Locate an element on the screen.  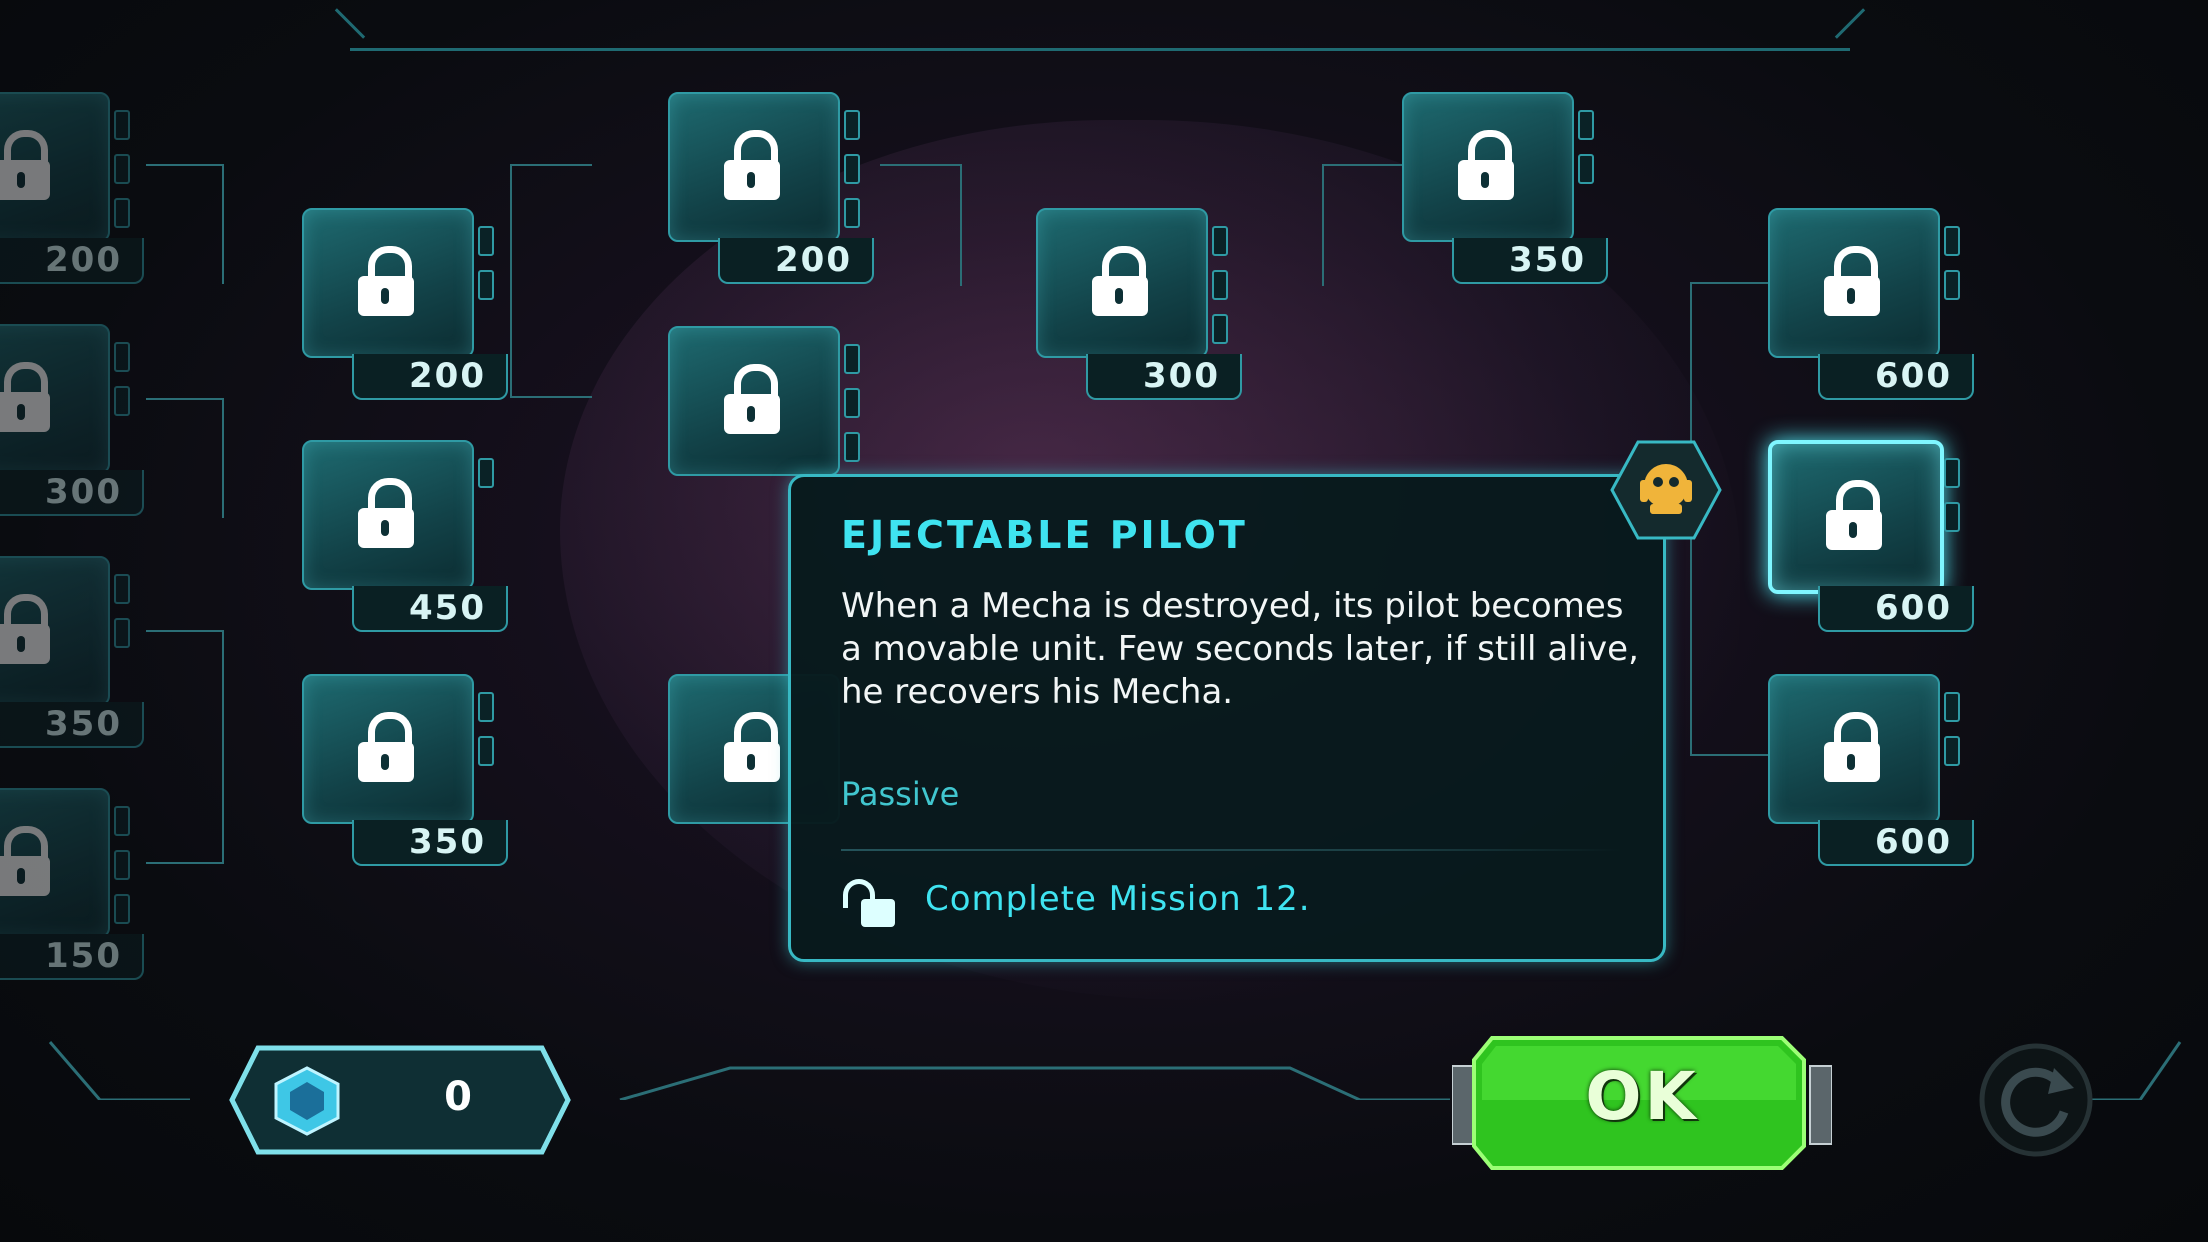
skill-node: 450 is located at coordinates (405, 536).